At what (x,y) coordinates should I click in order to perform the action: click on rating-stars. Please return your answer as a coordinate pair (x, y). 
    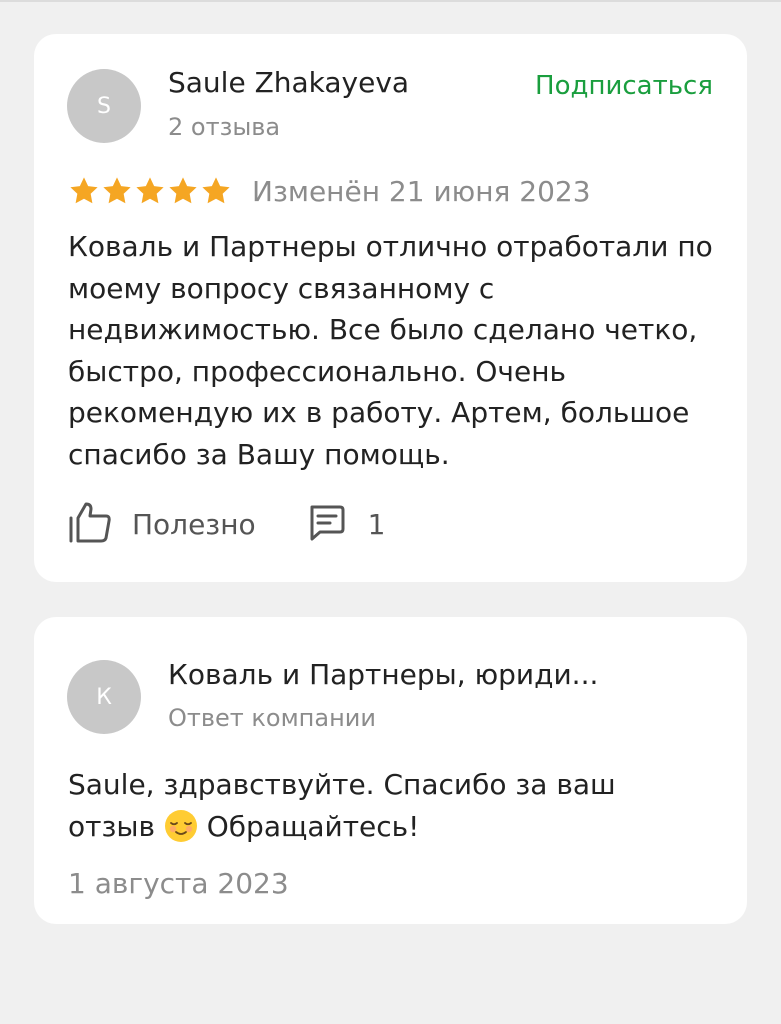
    Looking at the image, I should click on (150, 191).